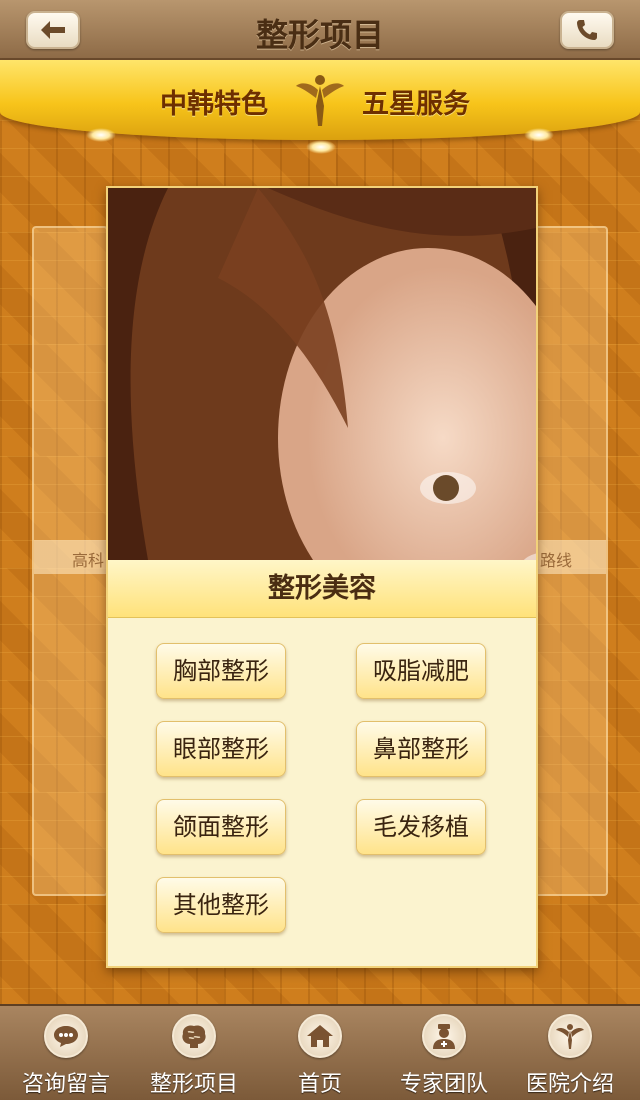 This screenshot has width=640, height=1100. What do you see at coordinates (194, 1036) in the screenshot?
I see `brain-icon` at bounding box center [194, 1036].